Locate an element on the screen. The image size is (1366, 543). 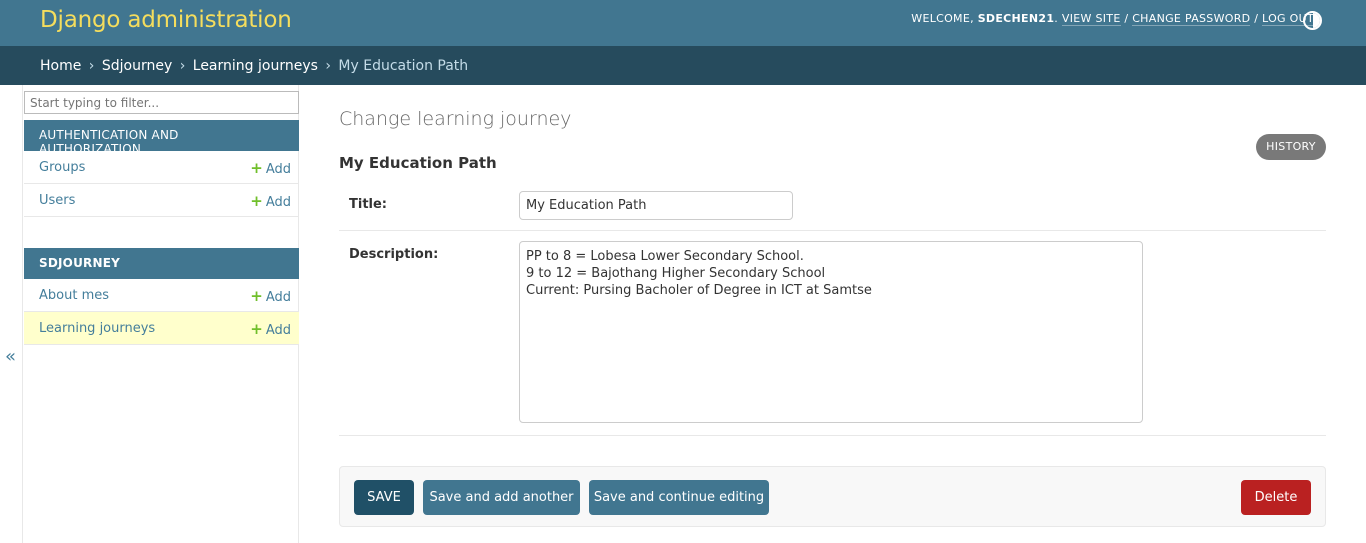
sidebar-item-users: Users + Add is located at coordinates (161, 200).